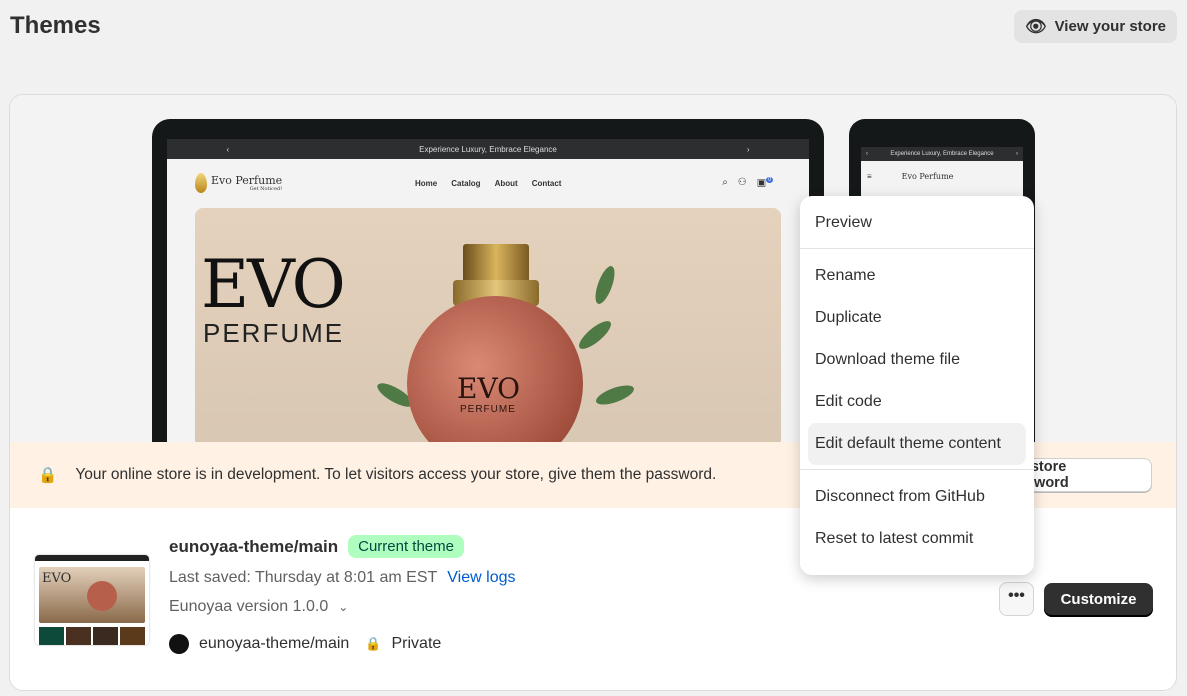  I want to click on store-logo: Evo Perfume Get Noticed!, so click(238, 183).